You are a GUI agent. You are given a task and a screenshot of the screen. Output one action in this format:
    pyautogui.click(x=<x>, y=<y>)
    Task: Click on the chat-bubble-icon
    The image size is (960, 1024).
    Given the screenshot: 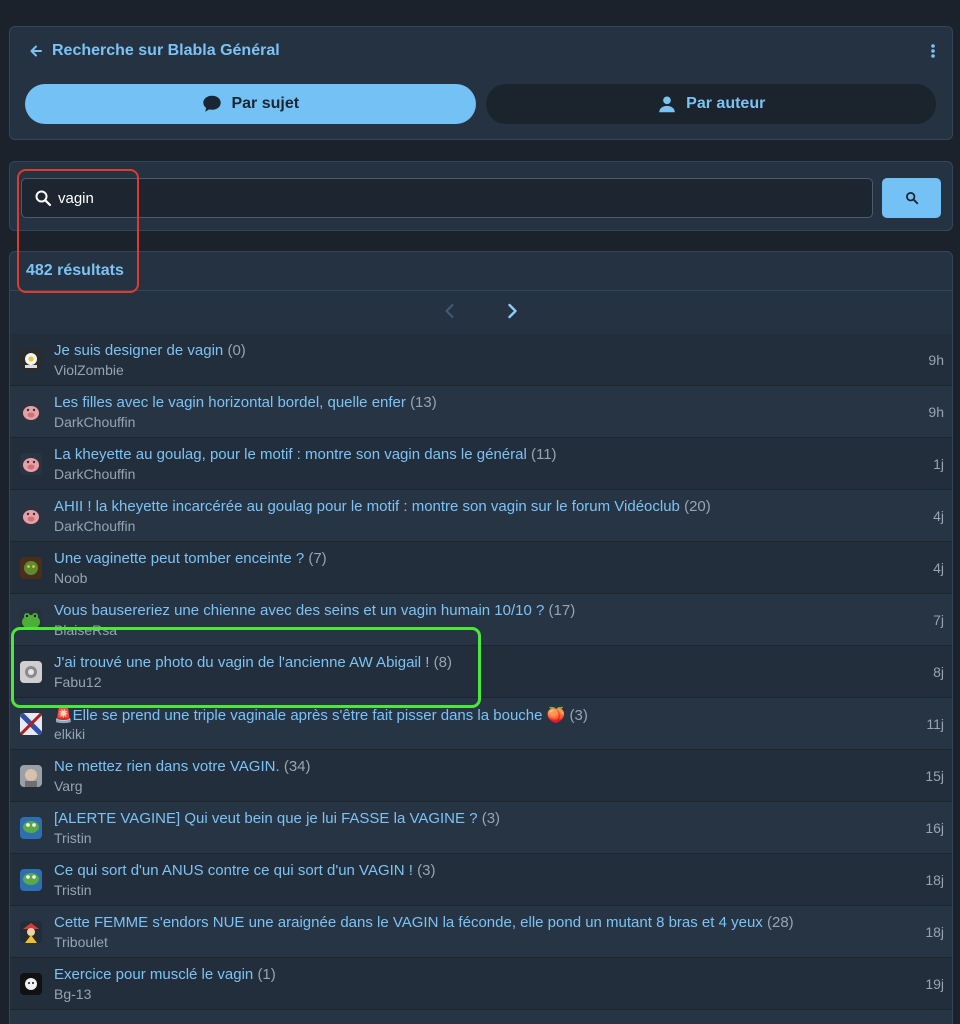 What is the action you would take?
    pyautogui.click(x=212, y=103)
    